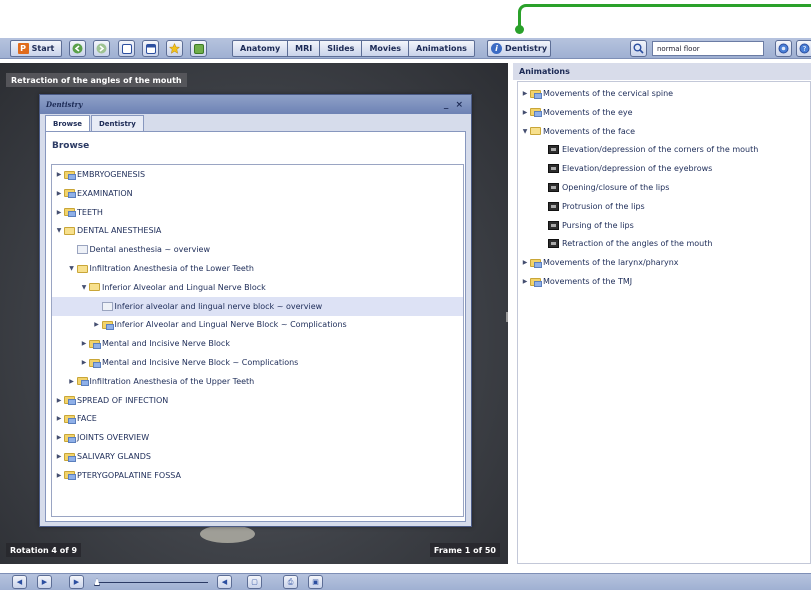 The image size is (811, 590). I want to click on tree-row: ▶ Movements of the eye, so click(664, 112).